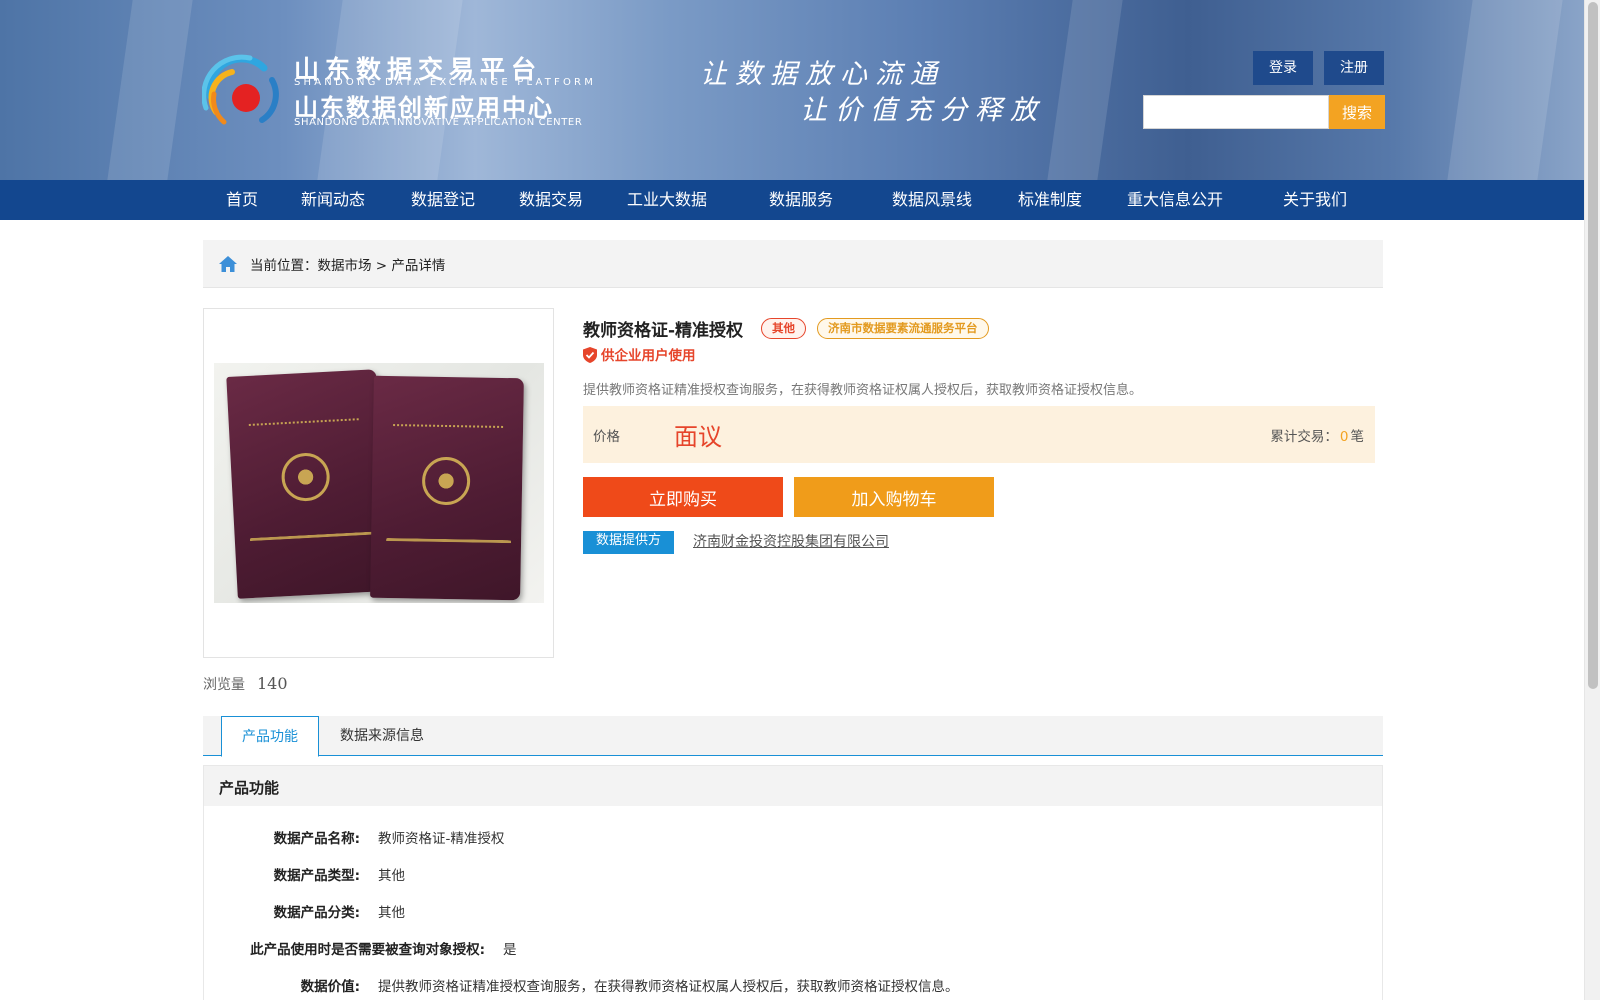 Image resolution: width=1600 pixels, height=1000 pixels. I want to click on search-button: 搜索, so click(1357, 112).